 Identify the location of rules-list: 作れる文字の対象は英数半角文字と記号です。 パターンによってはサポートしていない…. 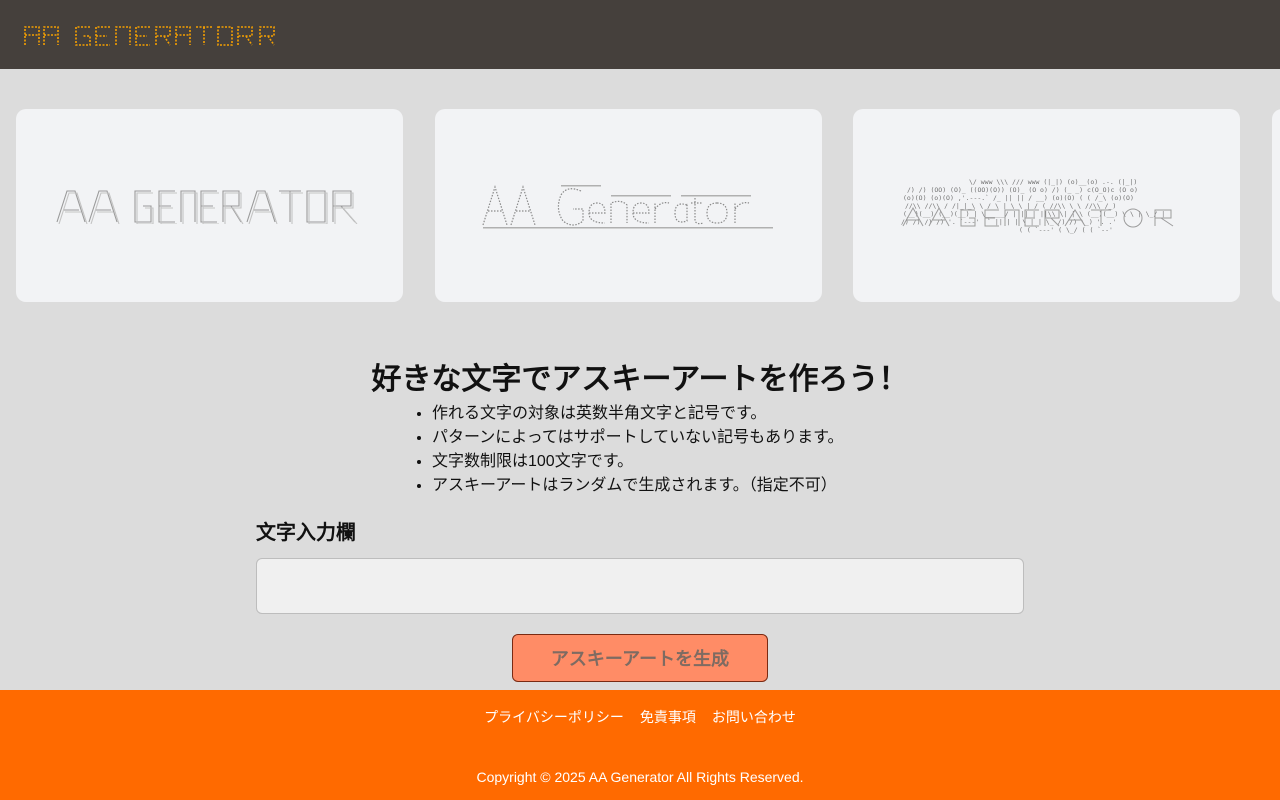
(856, 450).